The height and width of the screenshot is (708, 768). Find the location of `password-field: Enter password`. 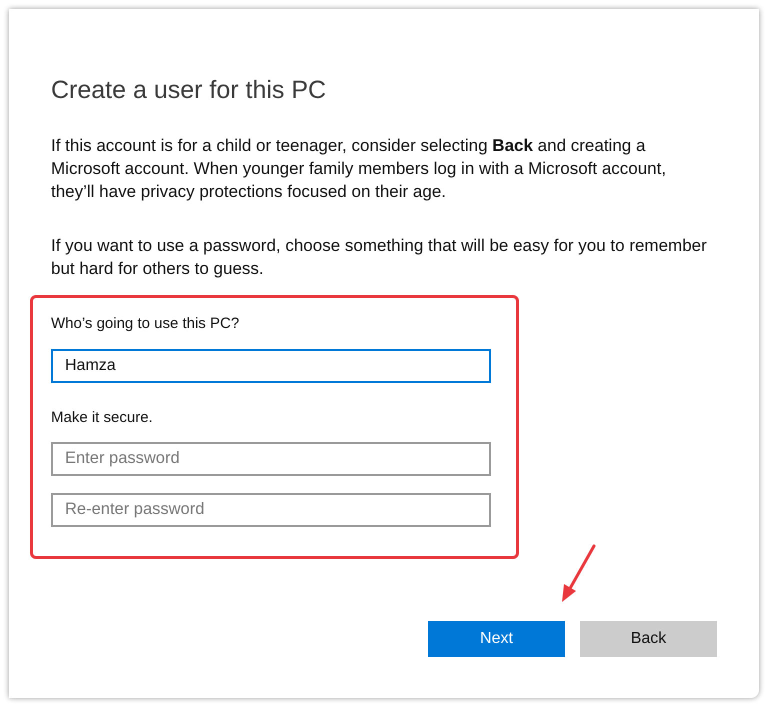

password-field: Enter password is located at coordinates (271, 459).